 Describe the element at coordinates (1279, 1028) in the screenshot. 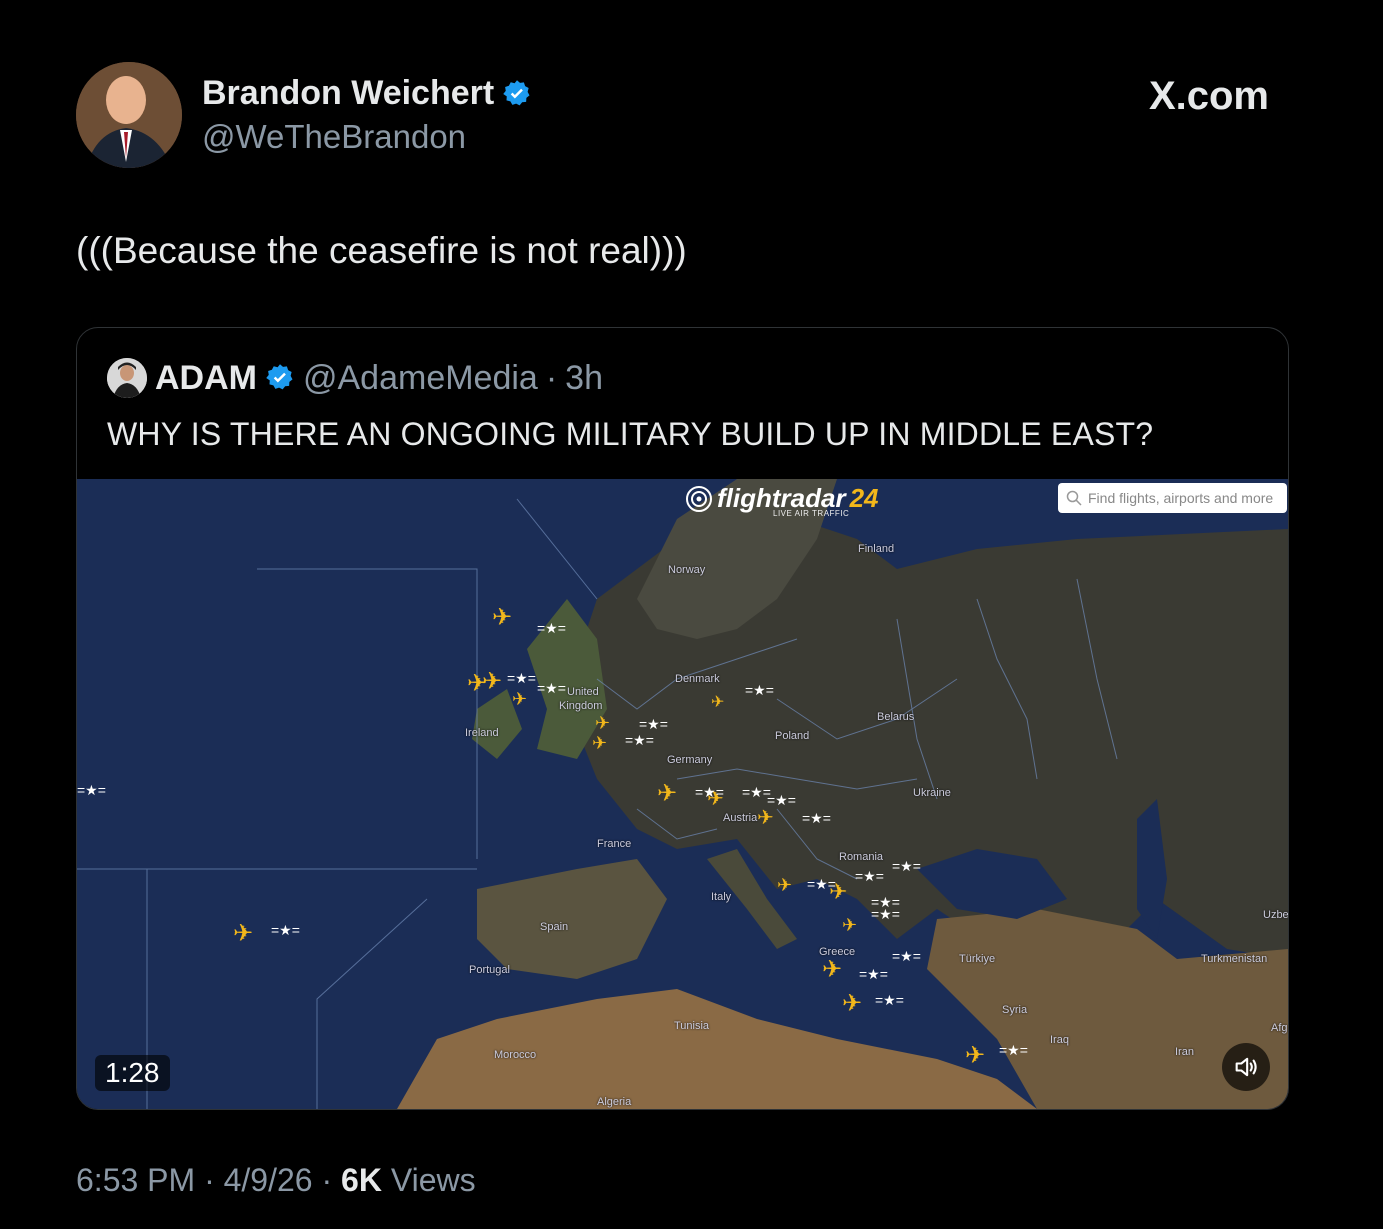

I see `country-label: Afg` at that location.